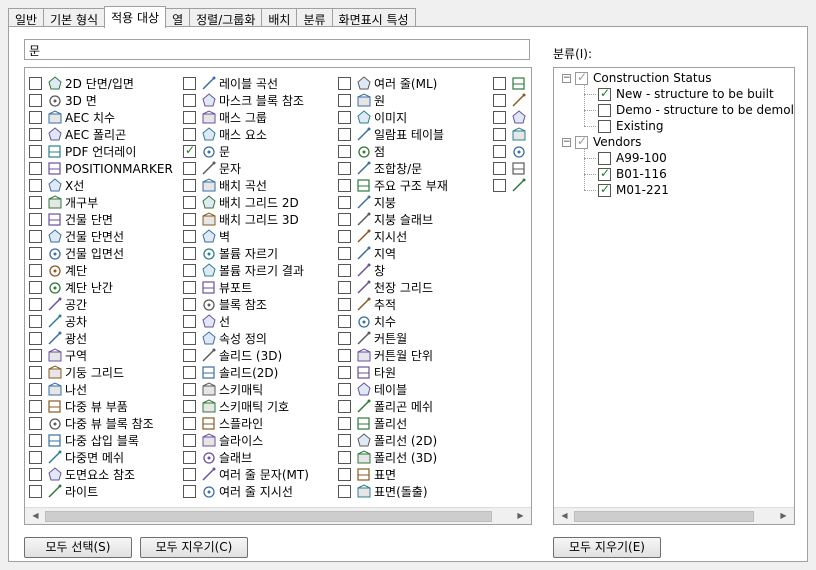 The image size is (816, 570). What do you see at coordinates (58, 355) in the screenshot?
I see `object-type-item: 구역` at bounding box center [58, 355].